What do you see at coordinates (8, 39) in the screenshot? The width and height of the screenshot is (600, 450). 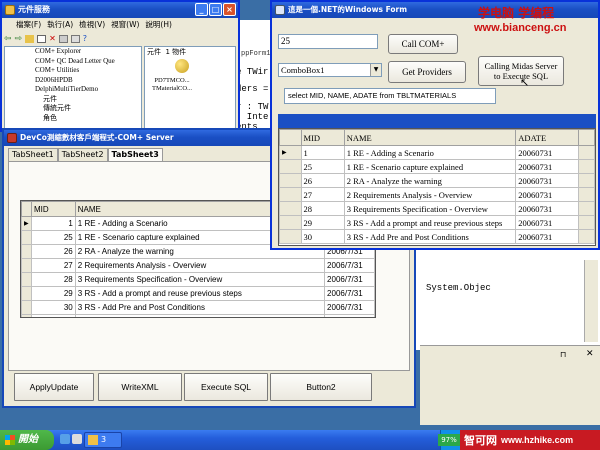 I see `back-icon: ⇦` at bounding box center [8, 39].